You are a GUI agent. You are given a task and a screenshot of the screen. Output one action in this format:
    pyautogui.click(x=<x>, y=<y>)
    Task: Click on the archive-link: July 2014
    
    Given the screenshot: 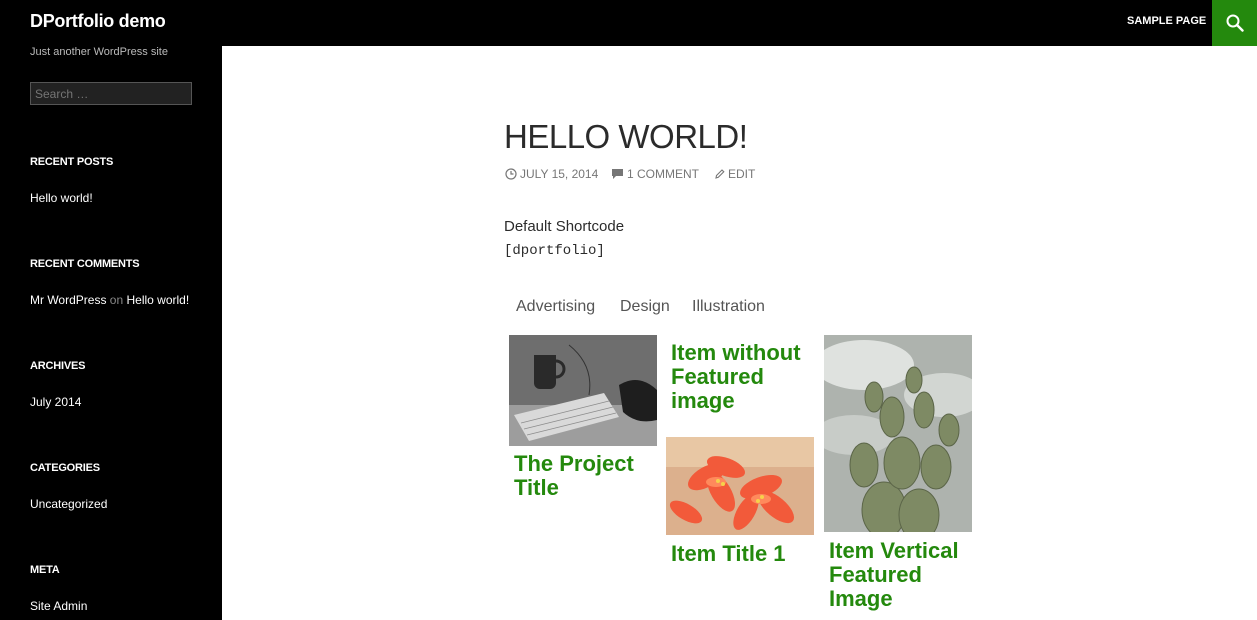 What is the action you would take?
    pyautogui.click(x=55, y=402)
    